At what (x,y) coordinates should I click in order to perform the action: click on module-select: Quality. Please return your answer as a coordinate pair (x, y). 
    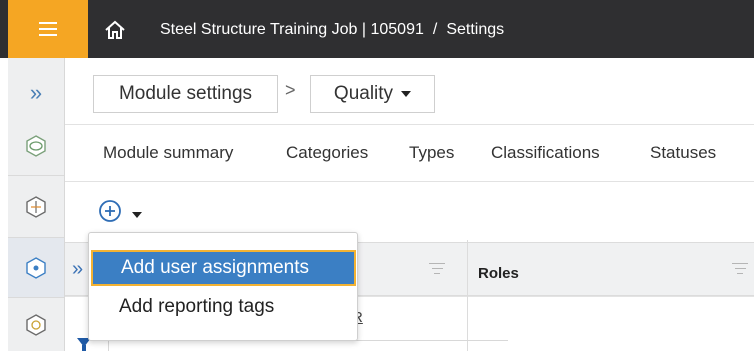
    Looking at the image, I should click on (372, 94).